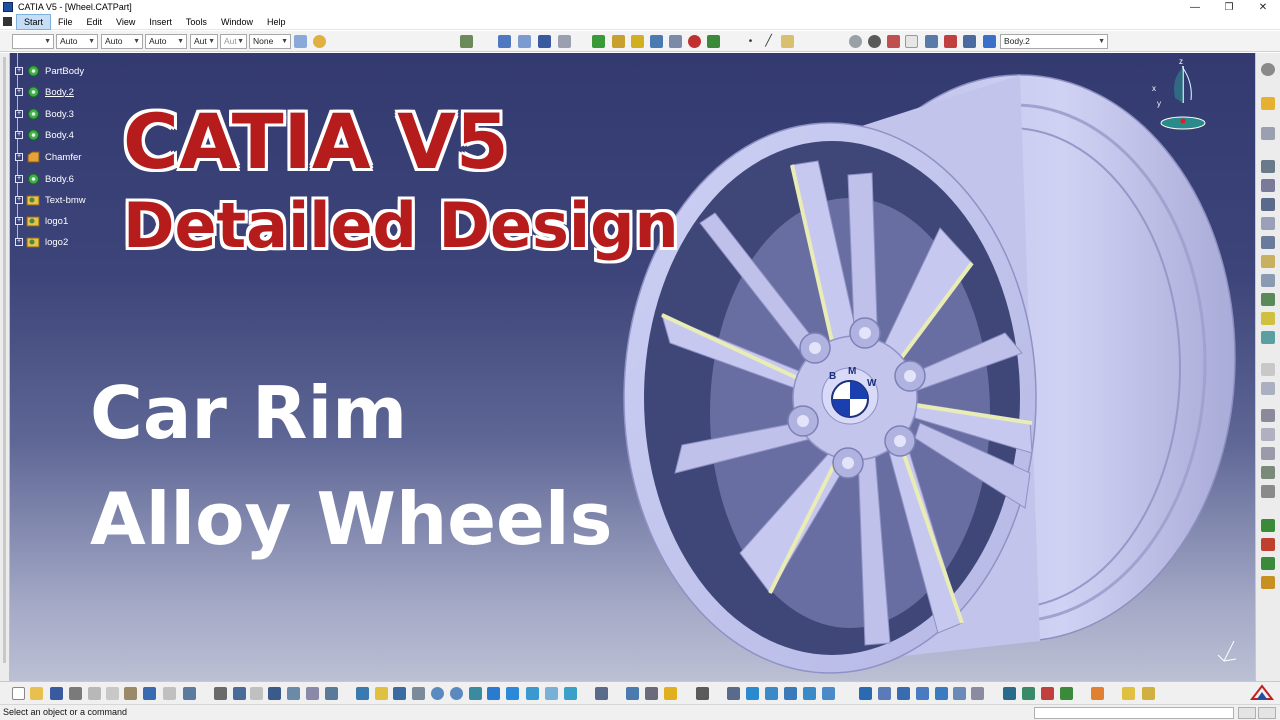  I want to click on remove-icon, so click(790, 693).